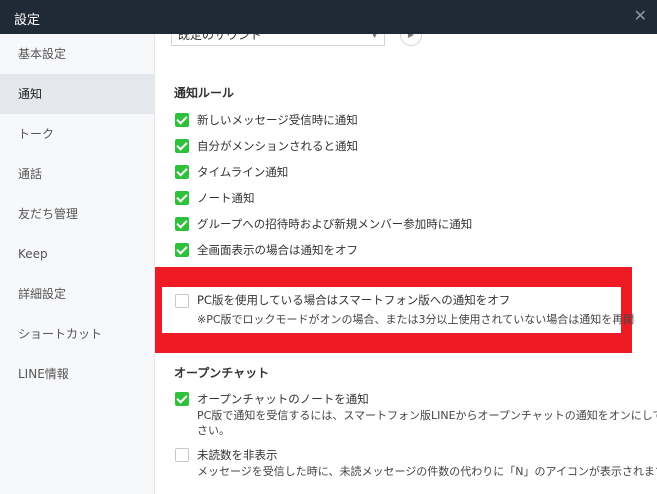 The width and height of the screenshot is (657, 494). What do you see at coordinates (335, 224) in the screenshot?
I see `rule-label: グループへの招待時および新規メンバー参加時に通知` at bounding box center [335, 224].